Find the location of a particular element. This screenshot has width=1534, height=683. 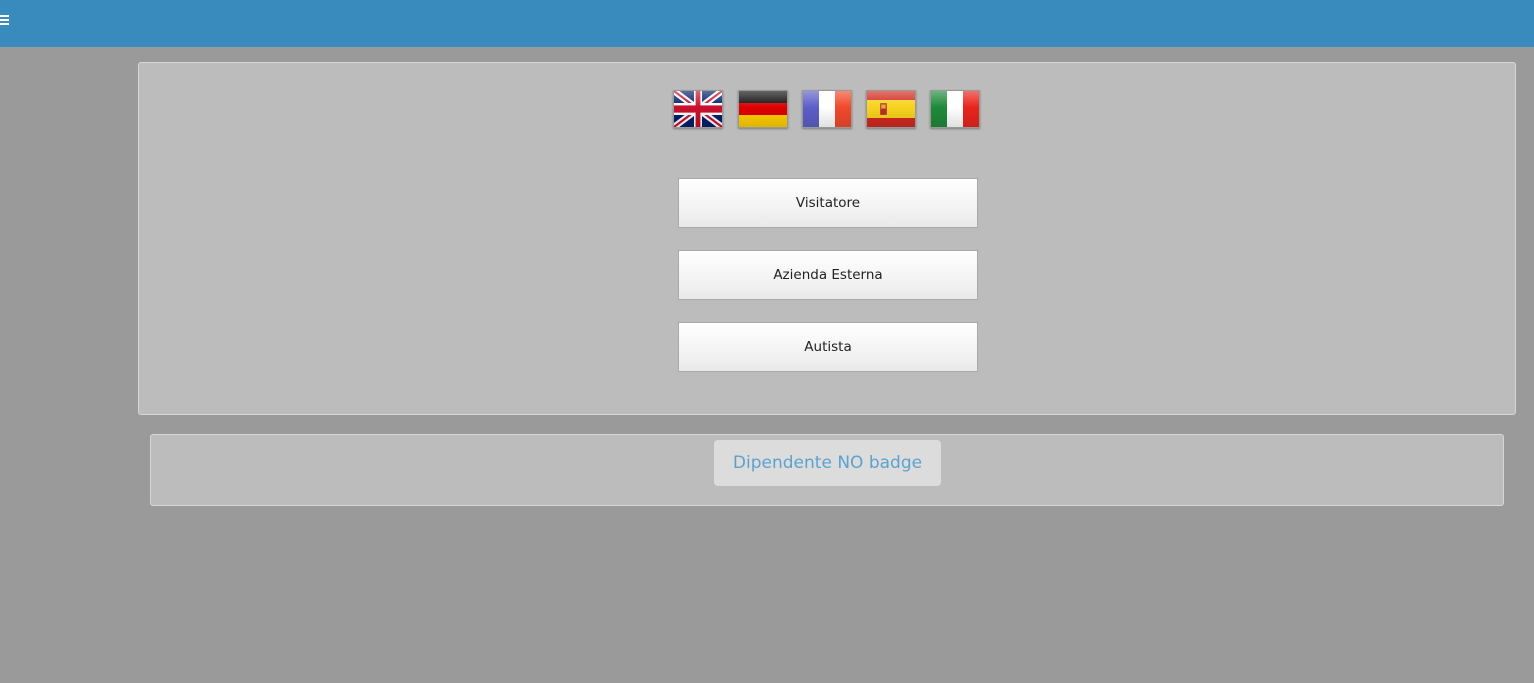

germany-flag-icon is located at coordinates (763, 109).